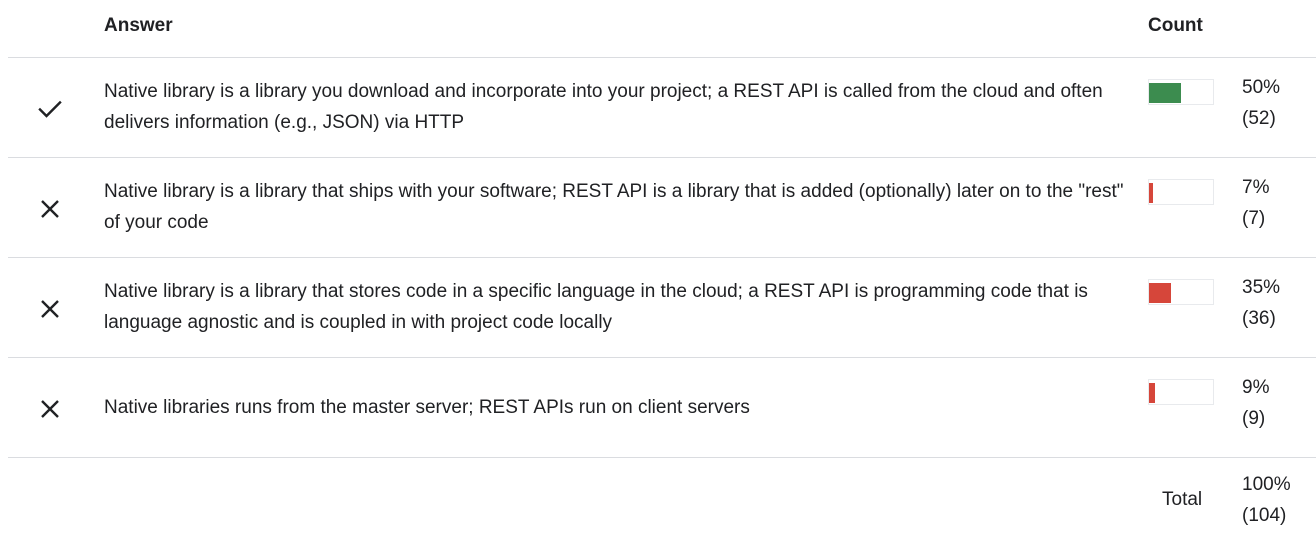  What do you see at coordinates (1266, 484) in the screenshot?
I see `total-percent: 100%` at bounding box center [1266, 484].